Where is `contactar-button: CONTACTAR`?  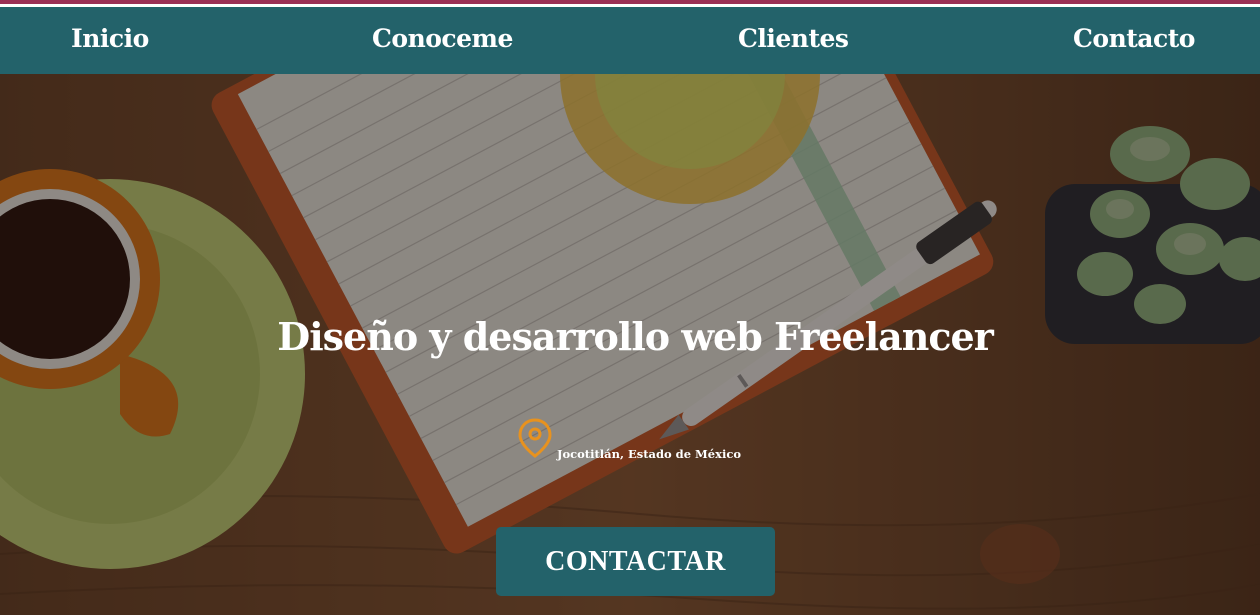 contactar-button: CONTACTAR is located at coordinates (635, 561).